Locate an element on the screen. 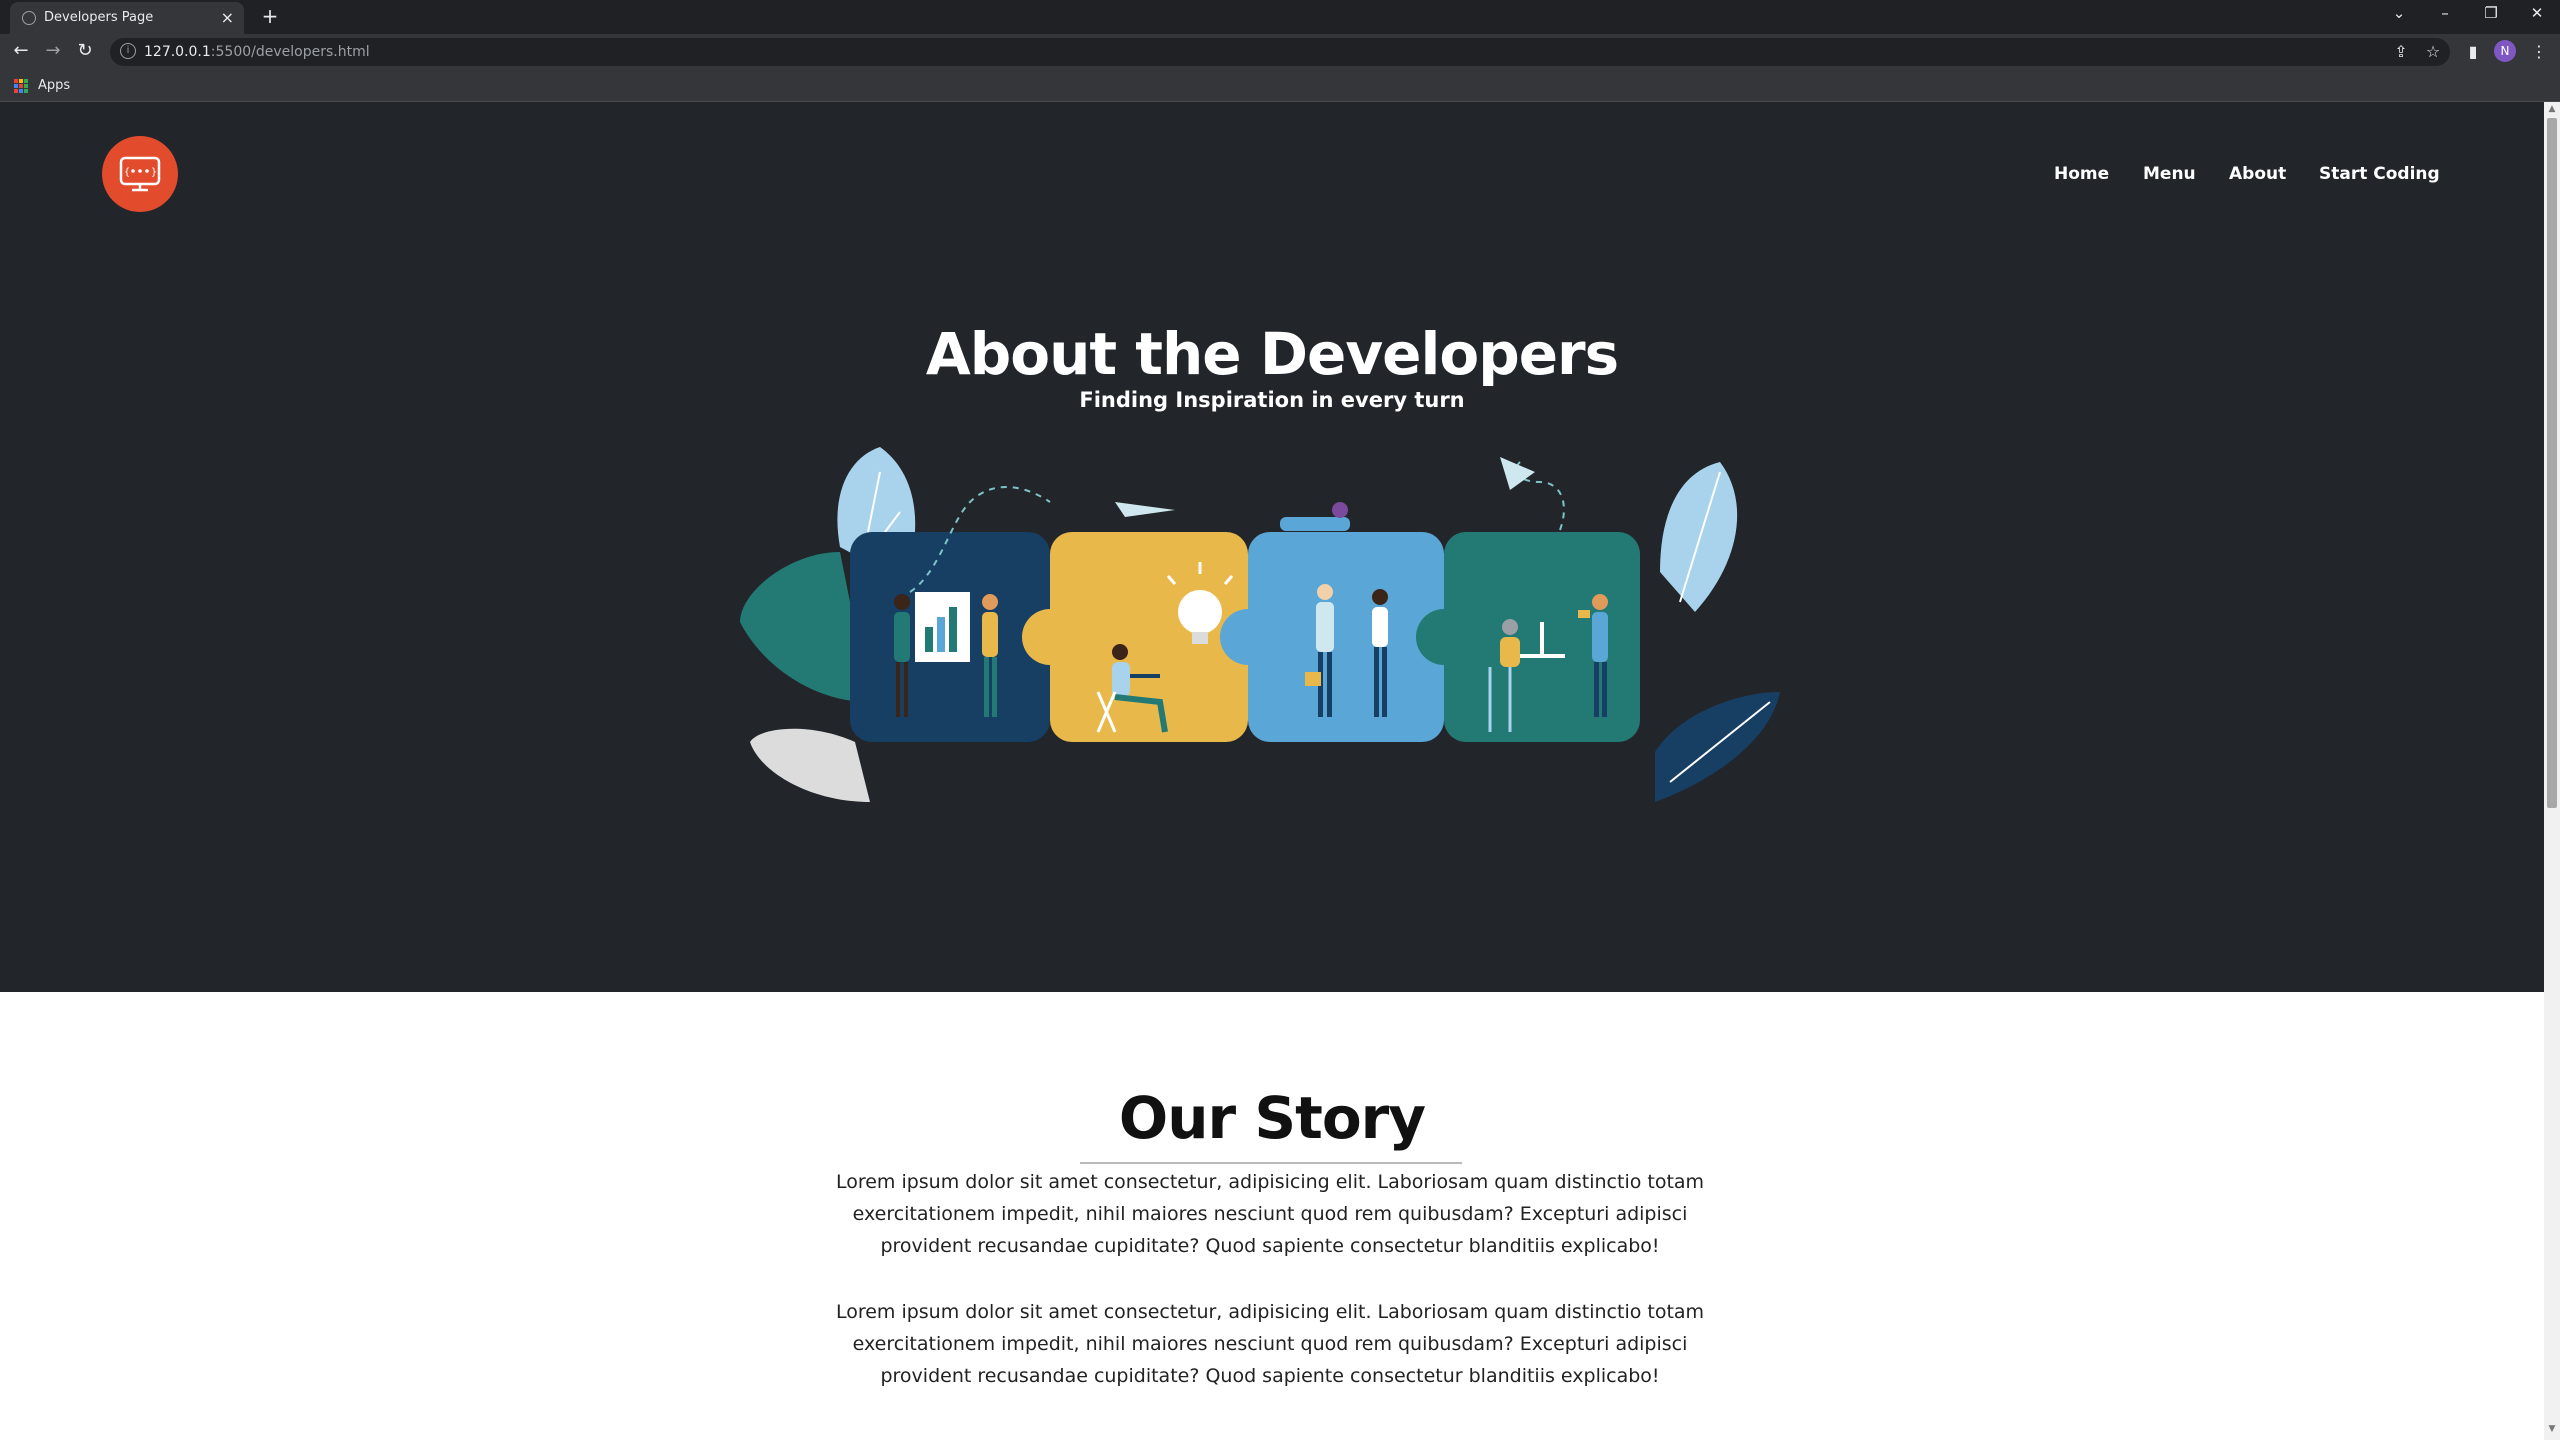 This screenshot has height=1440, width=2560. back-icon: ← is located at coordinates (21, 50).